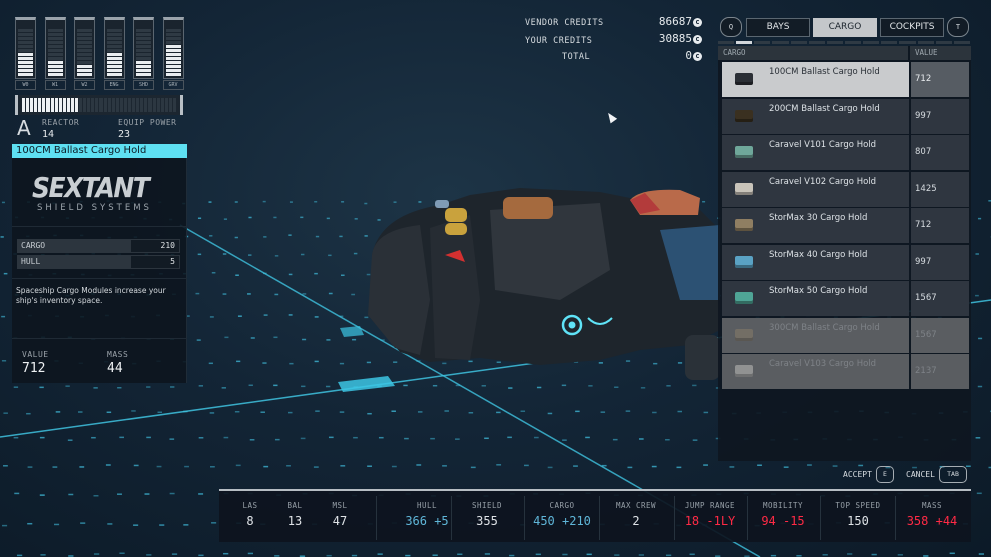  Describe the element at coordinates (885, 474) in the screenshot. I see `accept-button: E` at that location.